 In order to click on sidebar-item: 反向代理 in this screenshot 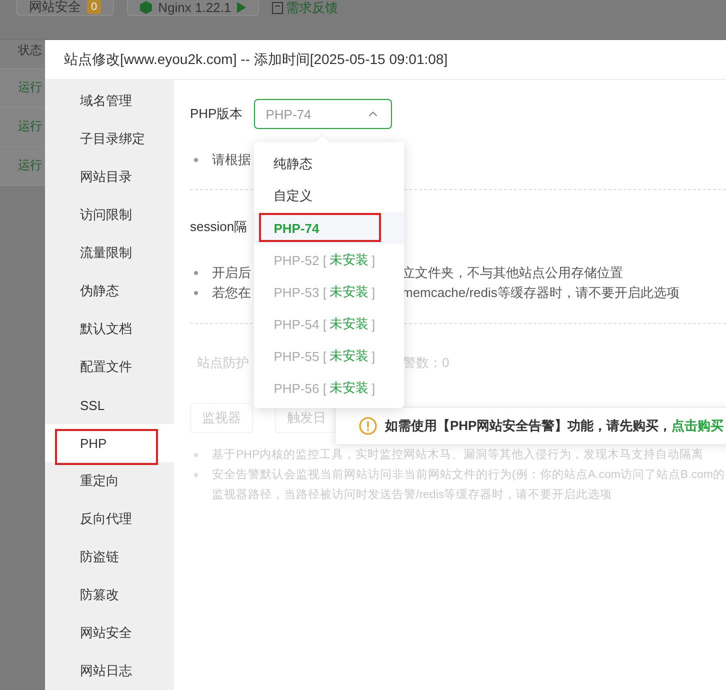, I will do `click(109, 519)`.